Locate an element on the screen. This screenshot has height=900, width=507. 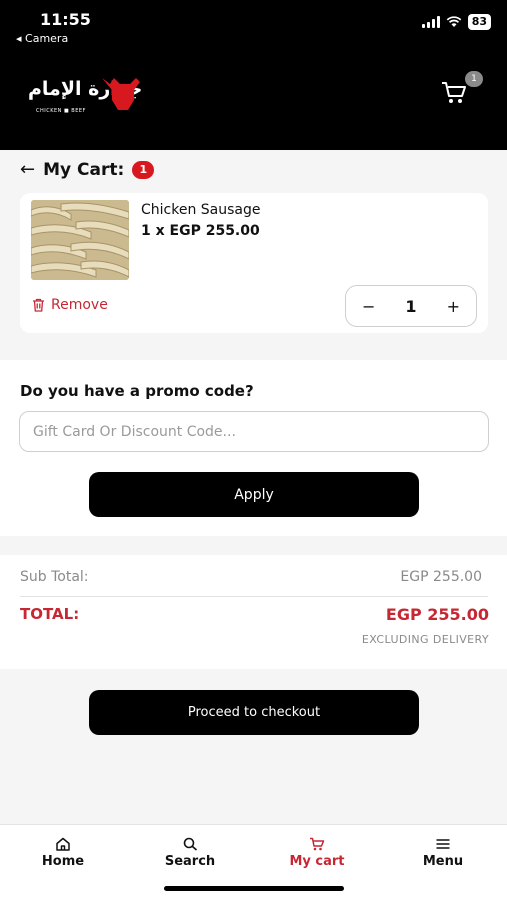
bull-head-icon is located at coordinates (121, 94).